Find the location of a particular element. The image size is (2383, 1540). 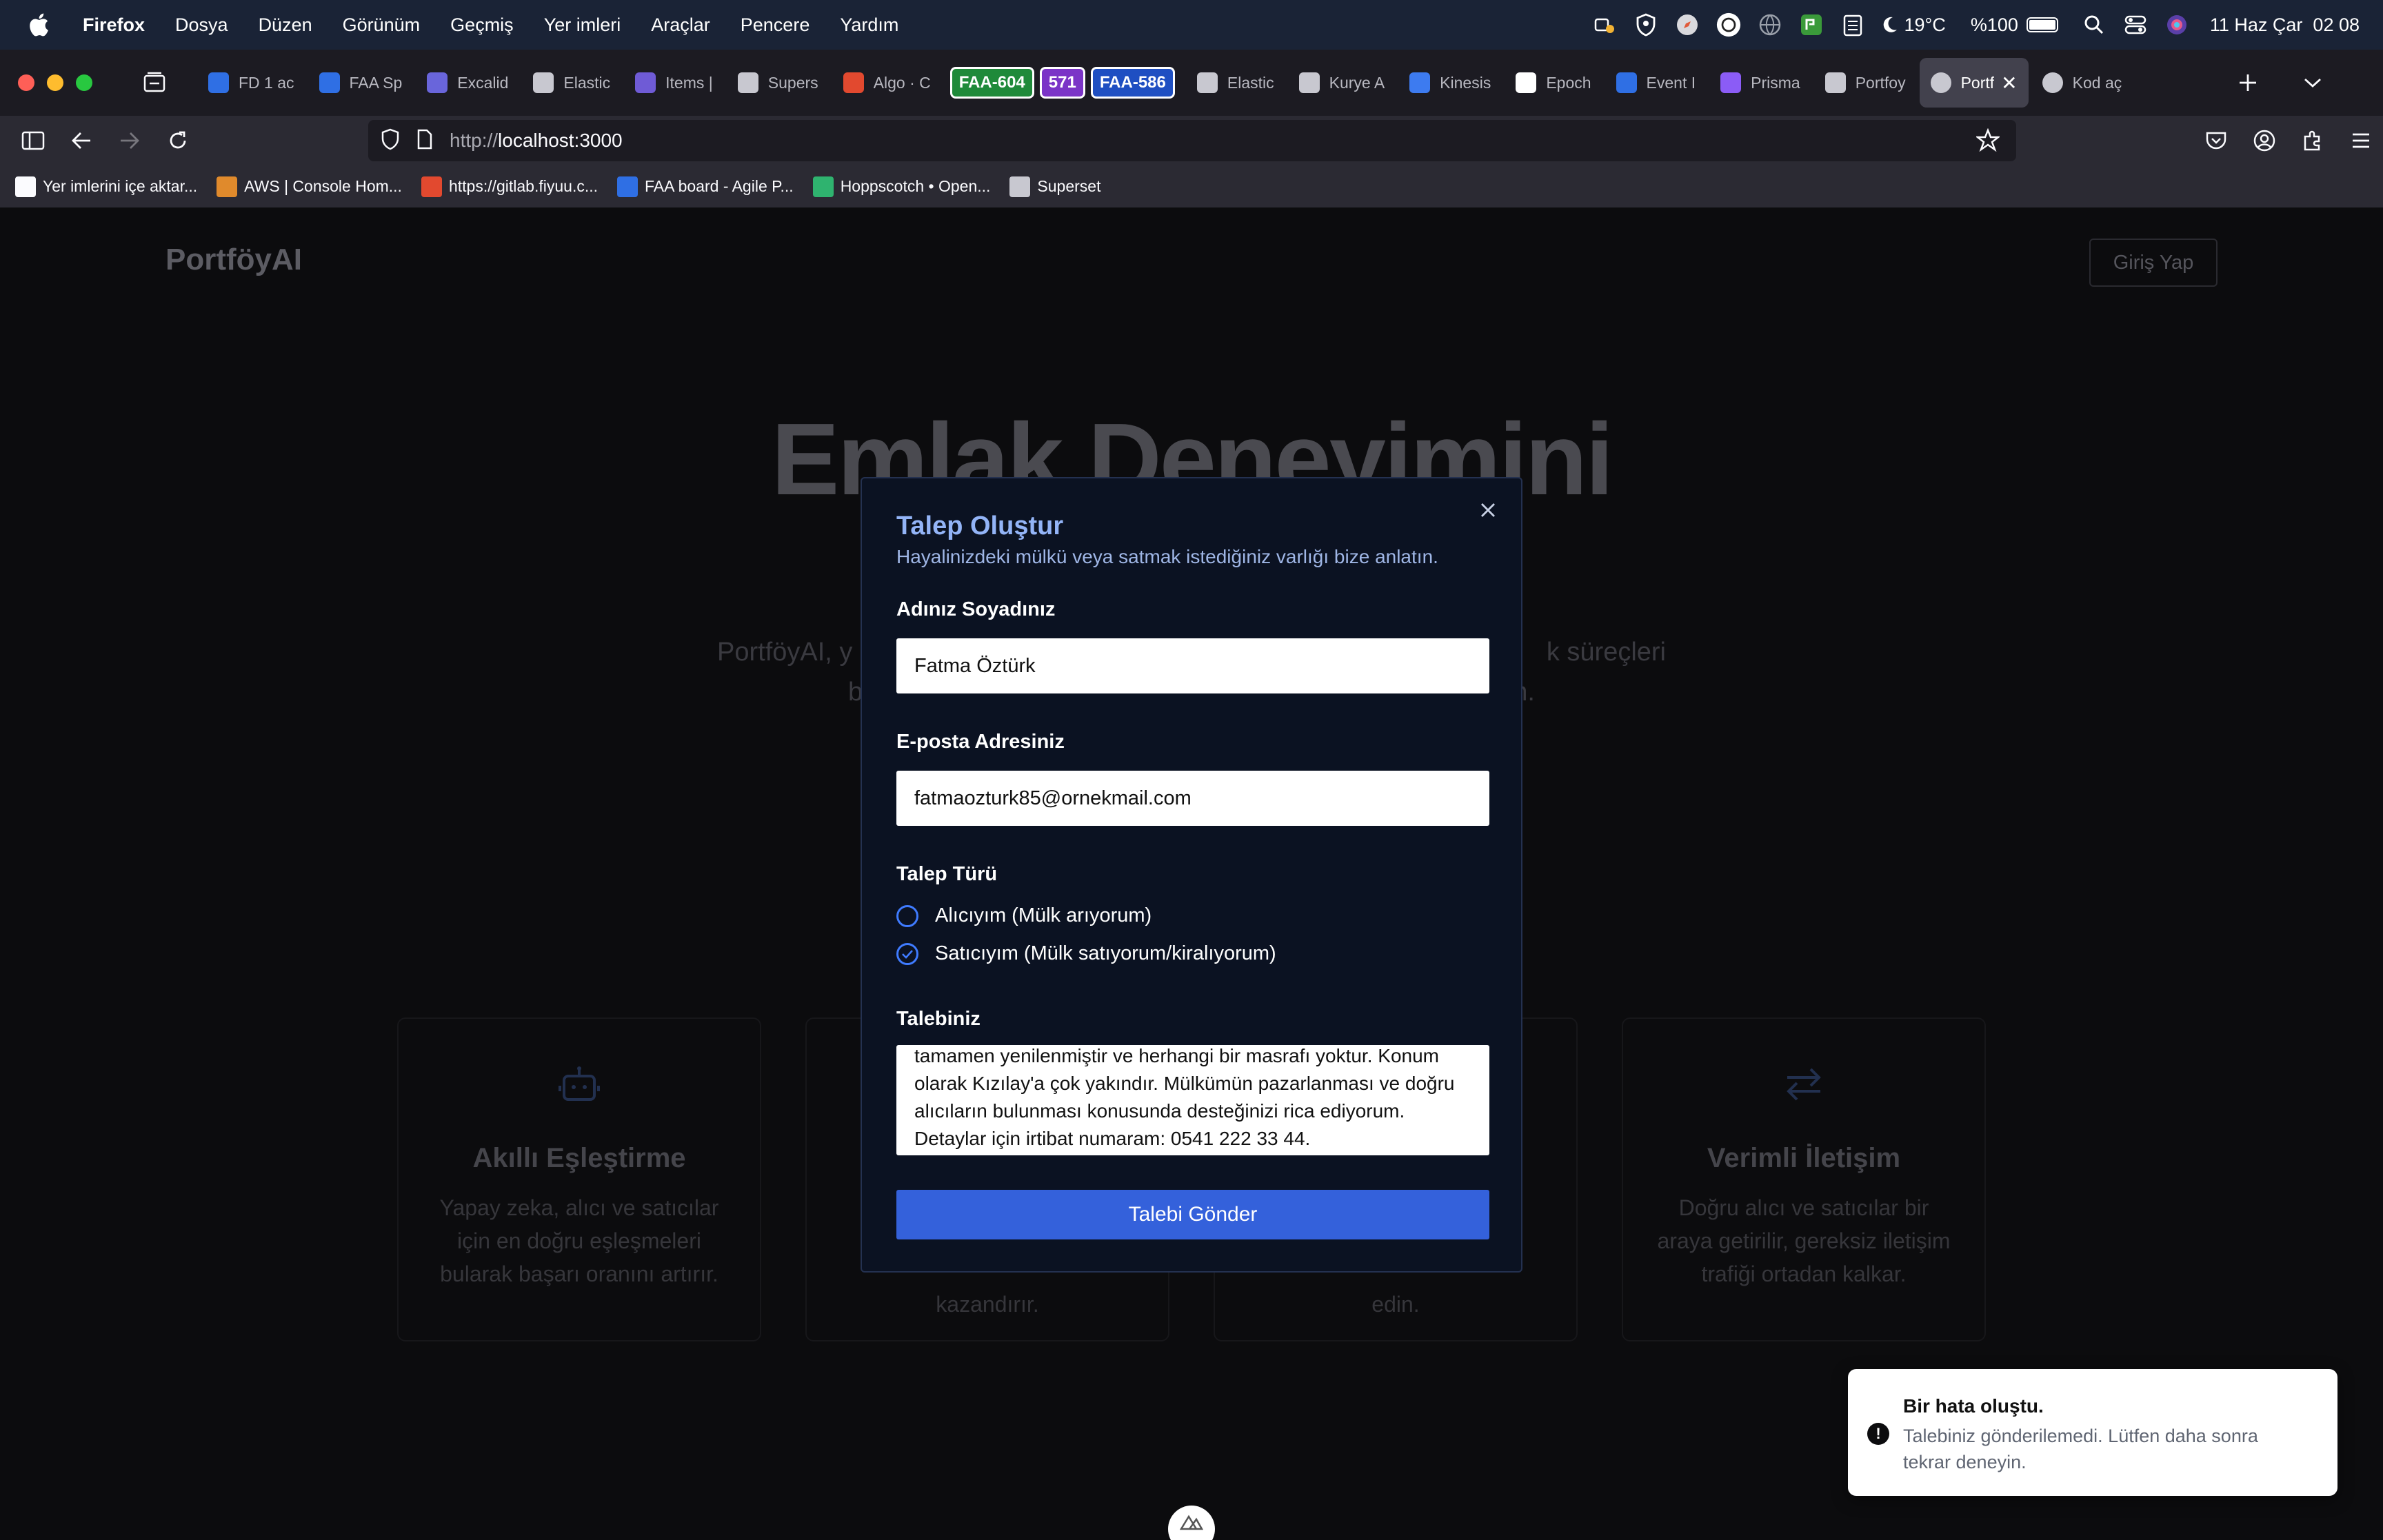

feature-card-title: Verimli İletişim is located at coordinates (1804, 1158).